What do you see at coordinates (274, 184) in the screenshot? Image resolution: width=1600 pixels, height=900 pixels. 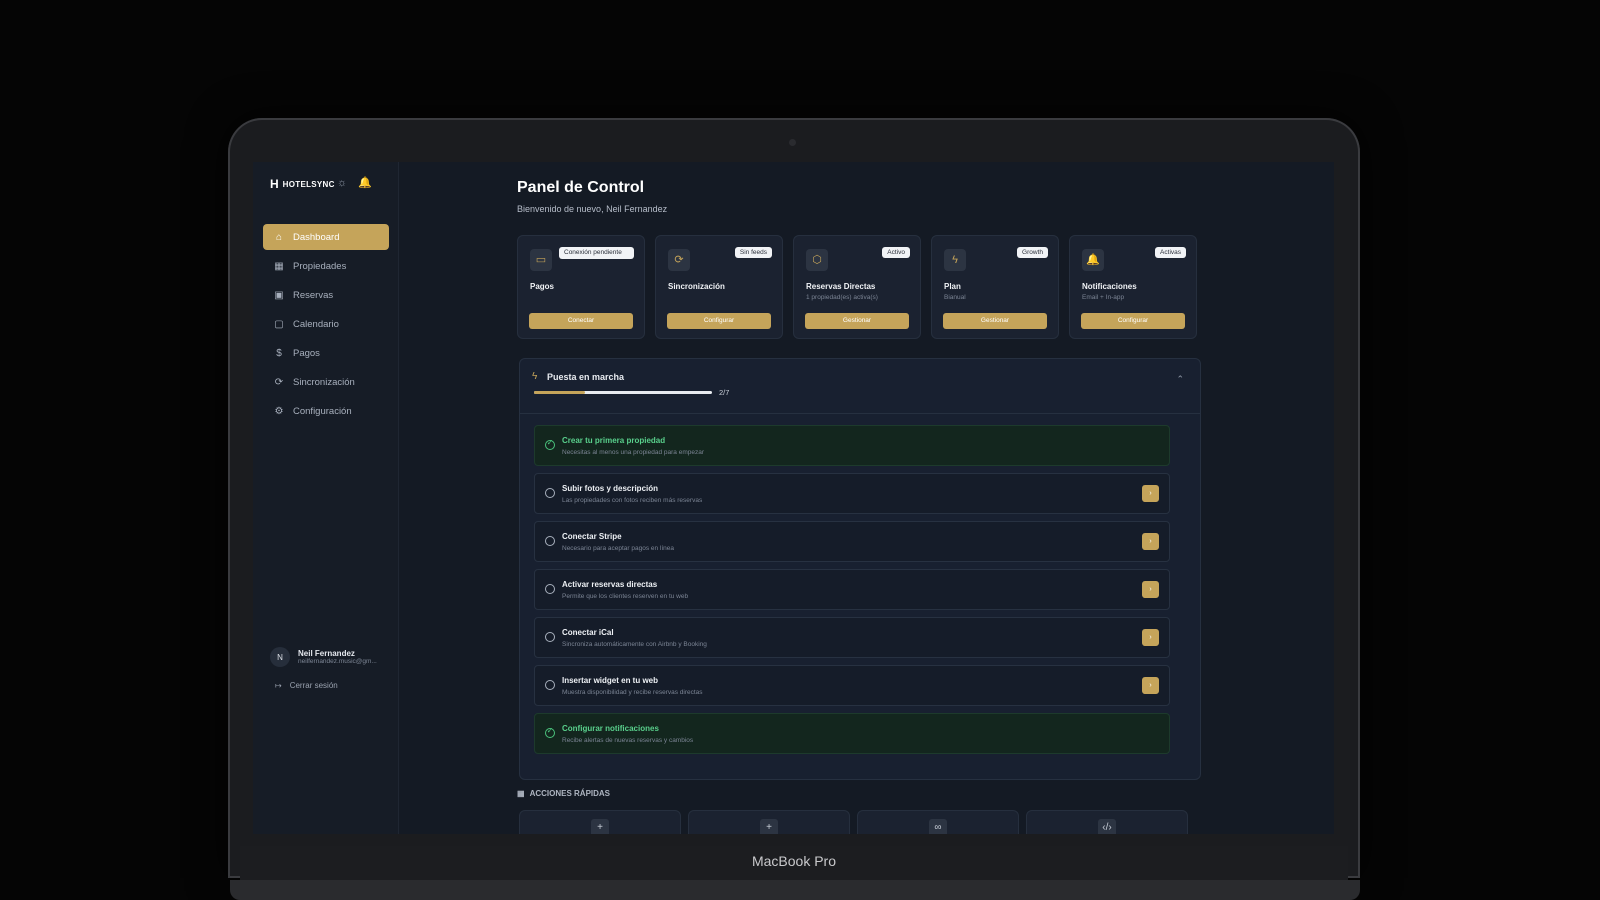 I see `brand-logo: H` at bounding box center [274, 184].